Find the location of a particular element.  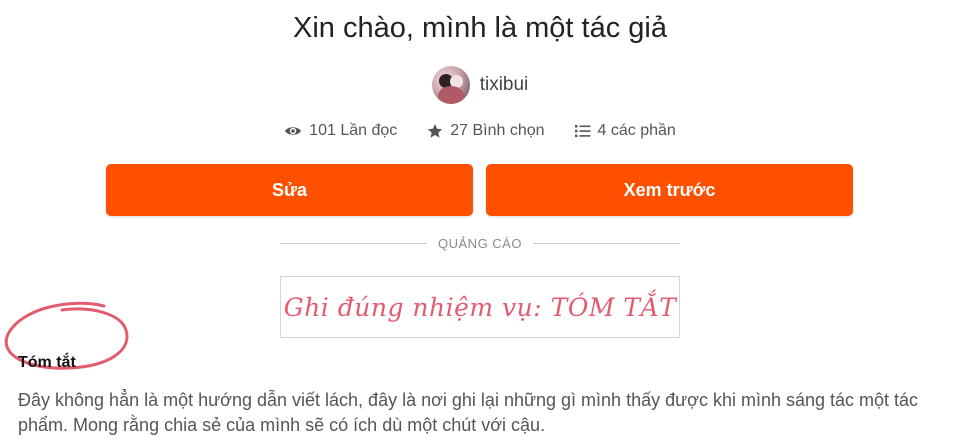

reads-count: 101 Lần đọc is located at coordinates (353, 130).